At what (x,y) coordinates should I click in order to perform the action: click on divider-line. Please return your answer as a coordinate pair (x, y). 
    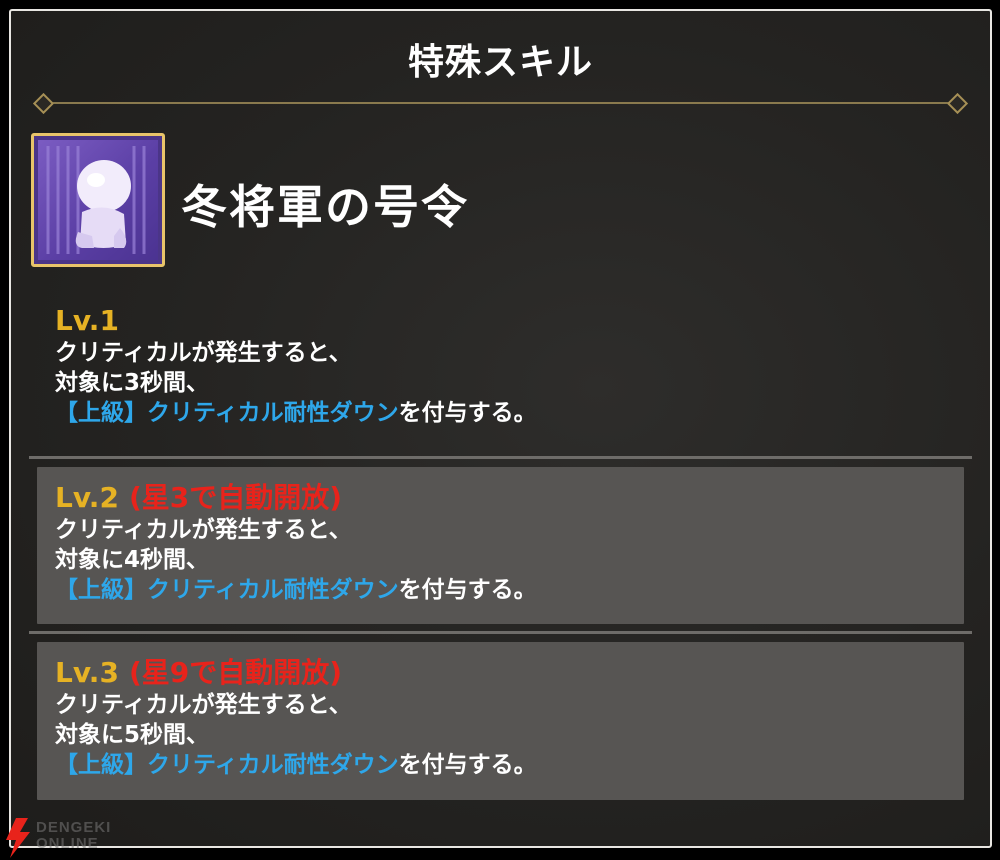
    Looking at the image, I should click on (500, 103).